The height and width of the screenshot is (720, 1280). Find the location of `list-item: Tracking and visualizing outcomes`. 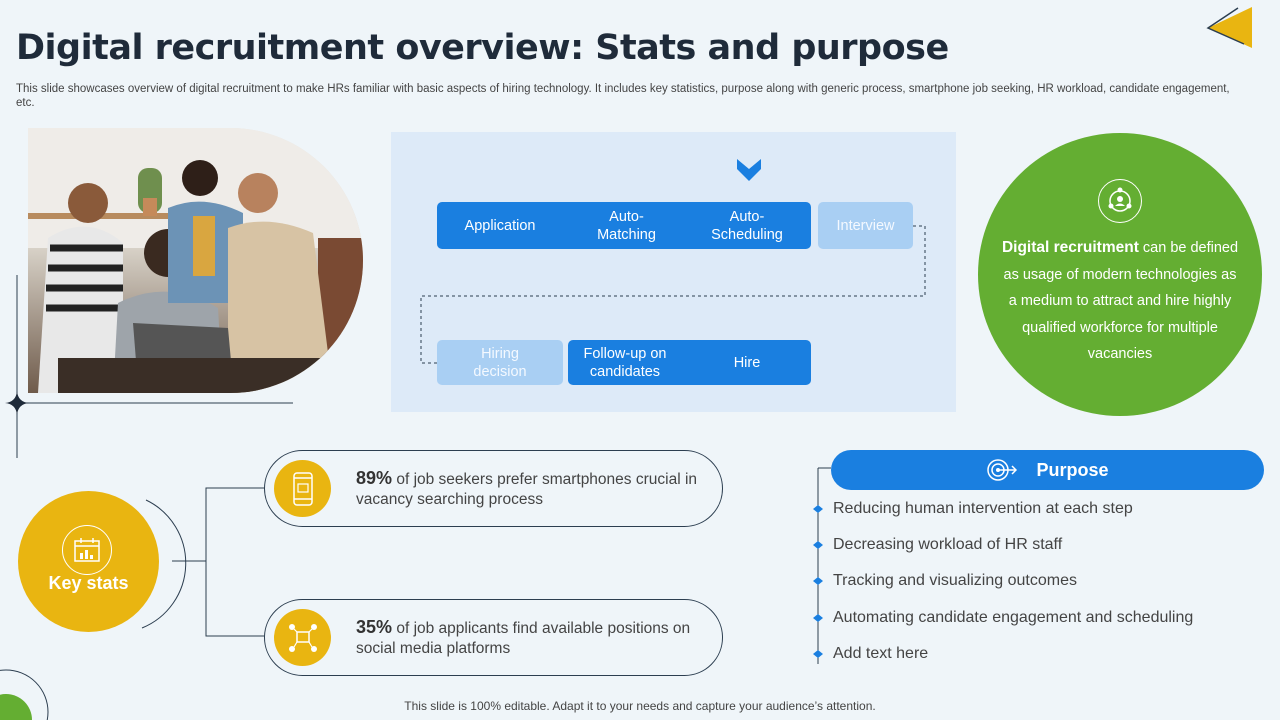

list-item: Tracking and visualizing outcomes is located at coordinates (955, 580).